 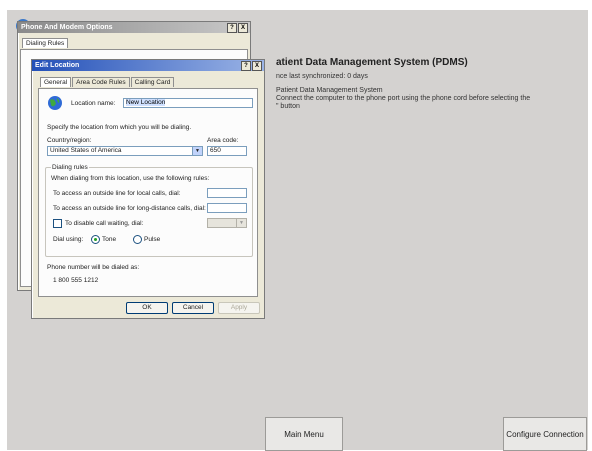 I want to click on tab-dialing-rules: Dialing Rules, so click(x=45, y=43).